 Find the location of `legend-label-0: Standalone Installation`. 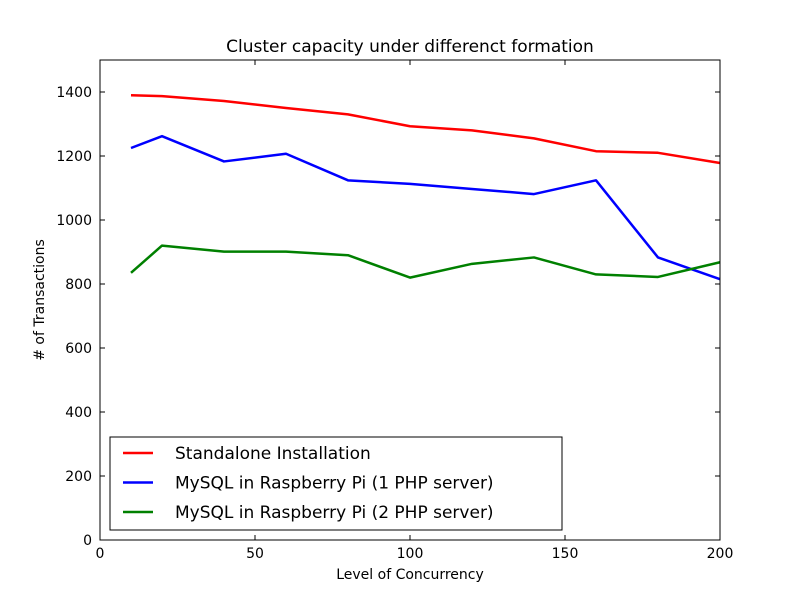

legend-label-0: Standalone Installation is located at coordinates (273, 454).